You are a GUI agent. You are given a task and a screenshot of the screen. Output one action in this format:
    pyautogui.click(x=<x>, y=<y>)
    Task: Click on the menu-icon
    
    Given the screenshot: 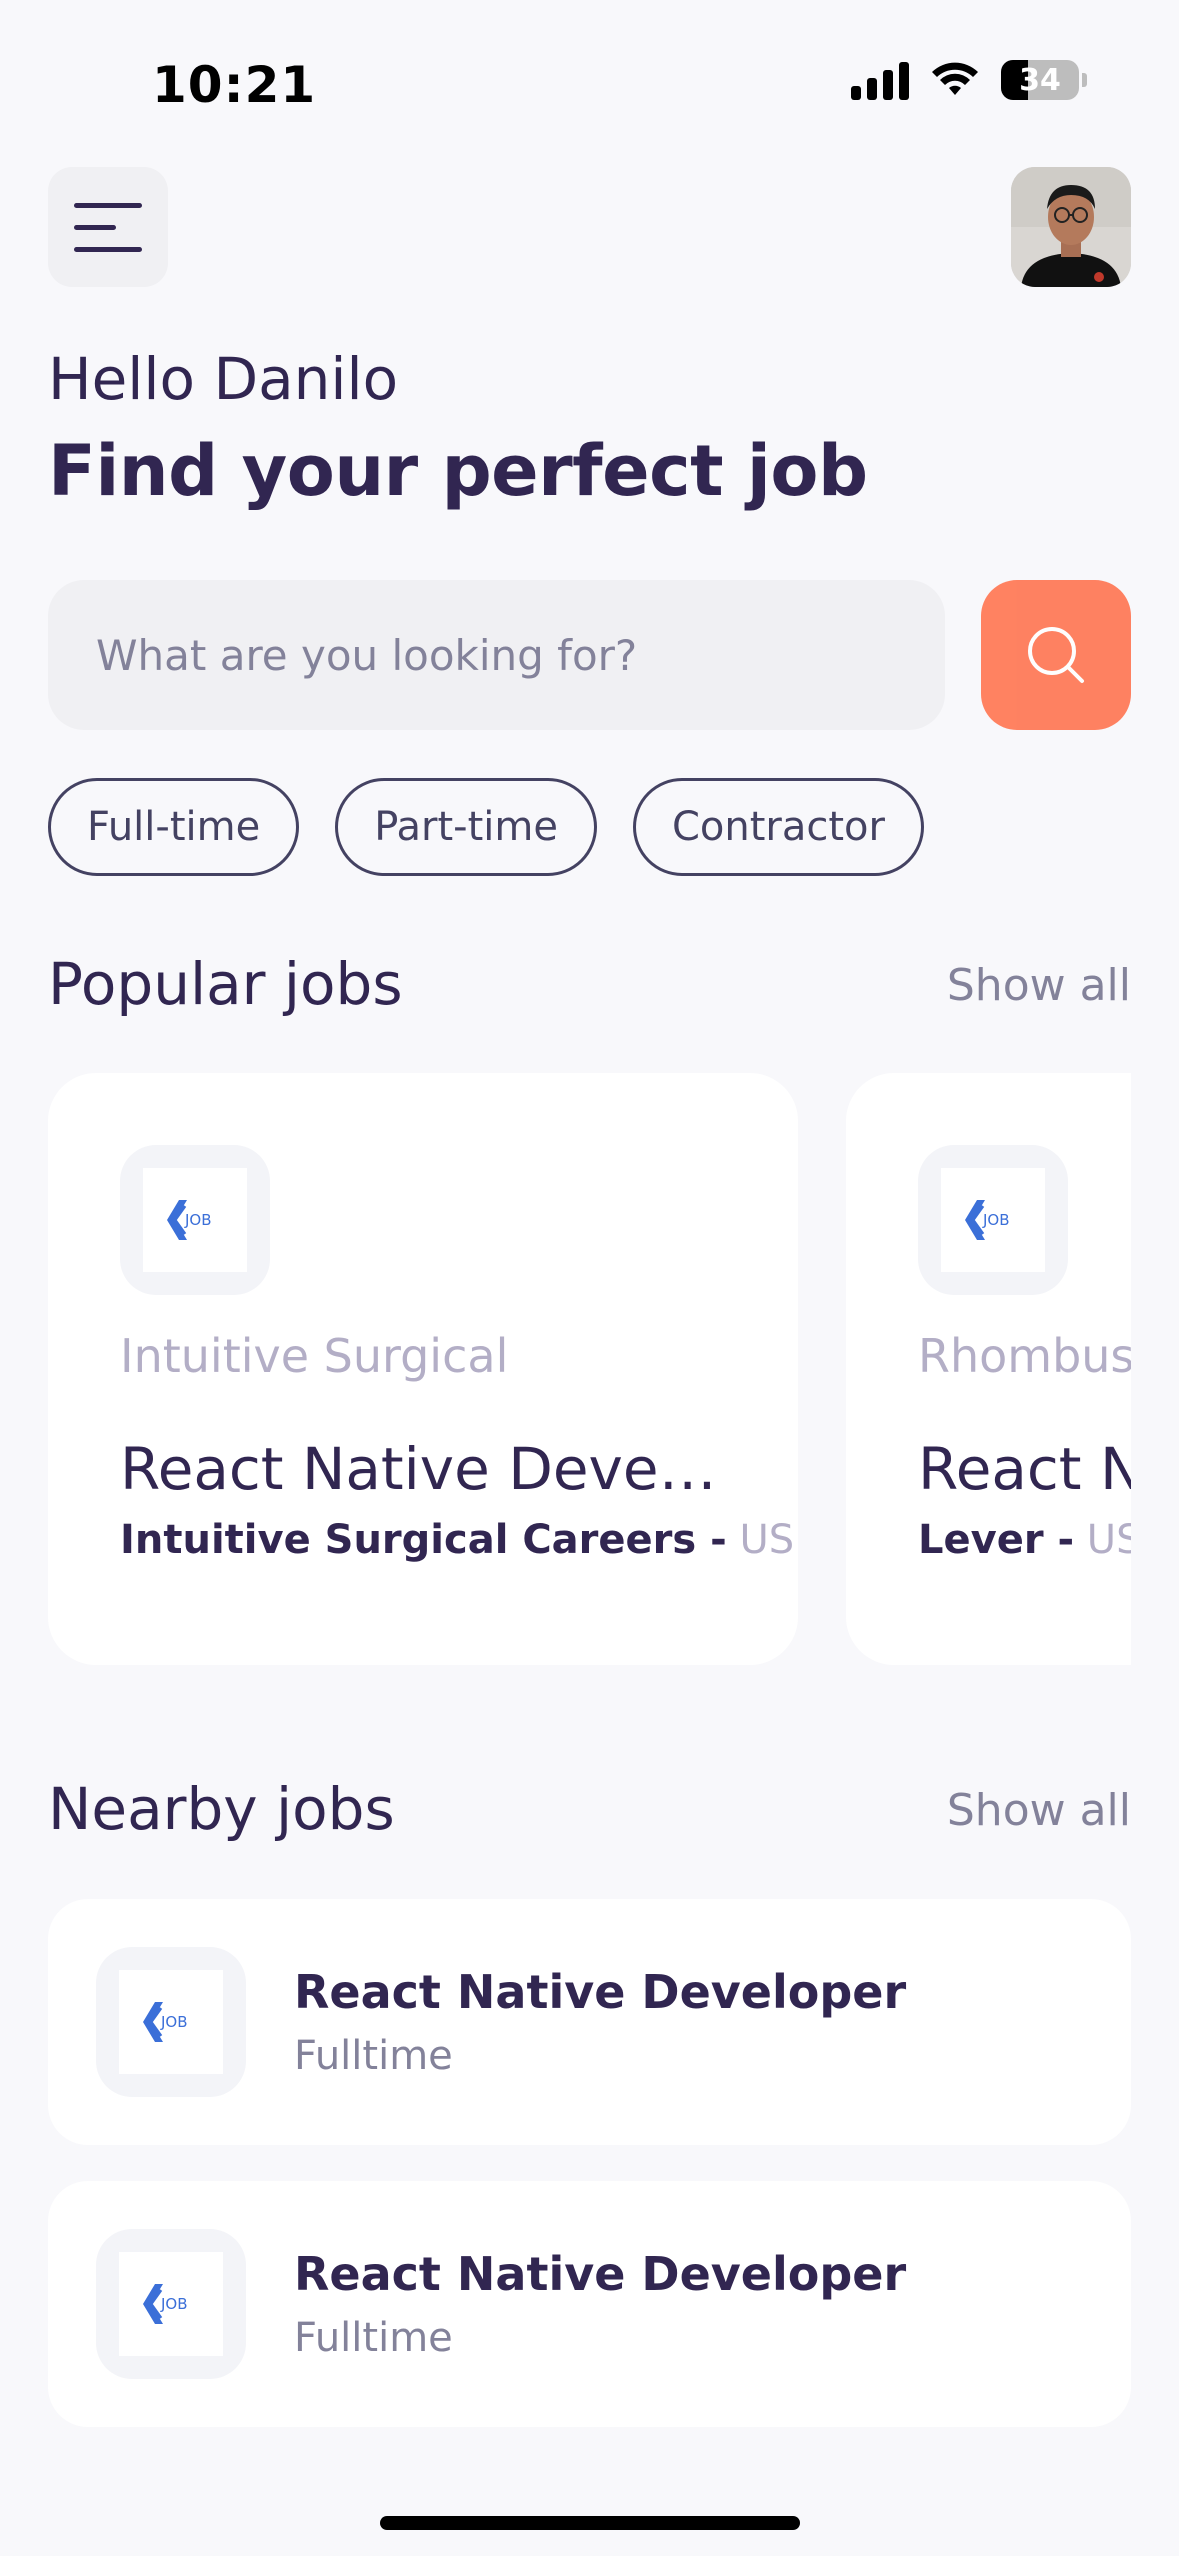 What is the action you would take?
    pyautogui.click(x=108, y=205)
    